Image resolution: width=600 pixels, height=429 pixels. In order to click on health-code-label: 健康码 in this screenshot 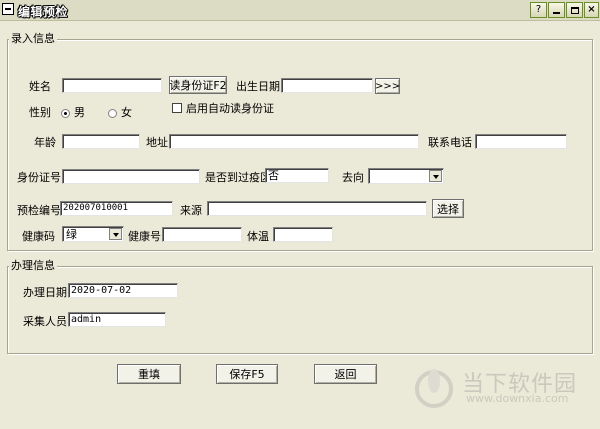, I will do `click(38, 236)`.